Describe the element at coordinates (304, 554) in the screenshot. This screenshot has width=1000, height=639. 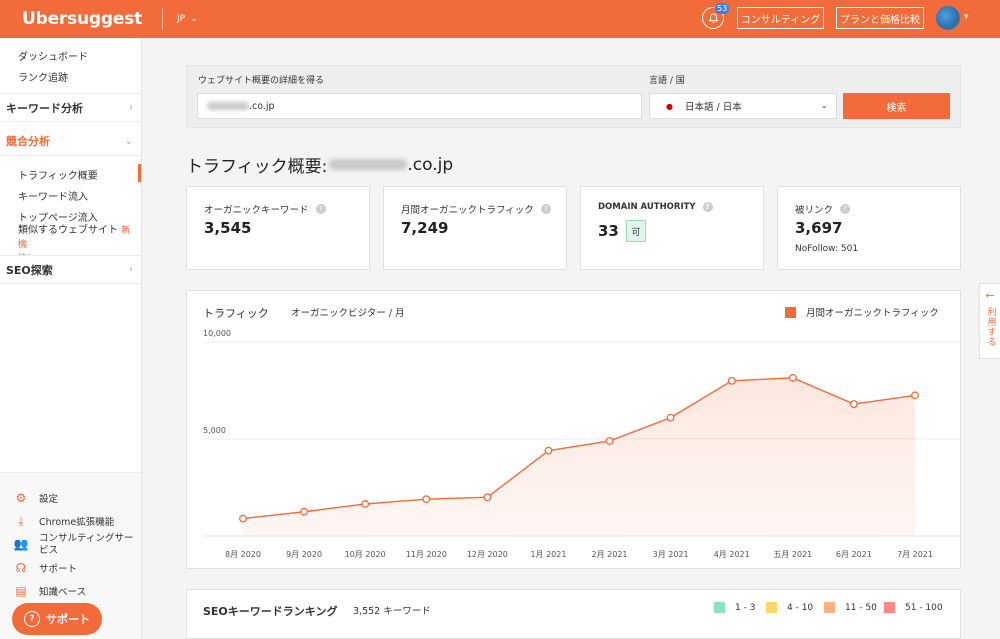
I see `x-tick-label: 9月 2020` at that location.